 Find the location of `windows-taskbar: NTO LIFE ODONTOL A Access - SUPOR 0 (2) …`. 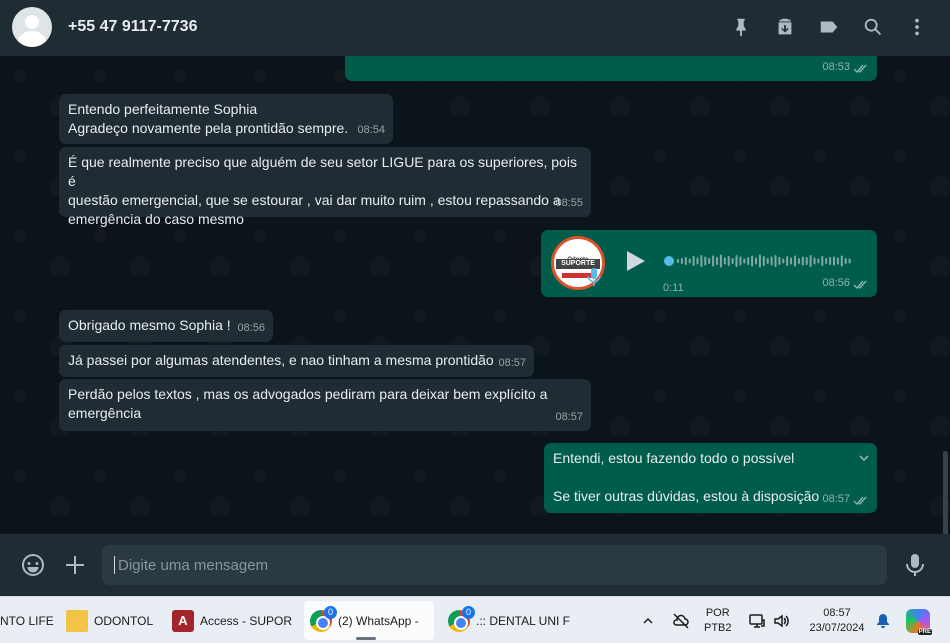

windows-taskbar: NTO LIFE ODONTOL A Access - SUPOR 0 (2) … is located at coordinates (475, 619).